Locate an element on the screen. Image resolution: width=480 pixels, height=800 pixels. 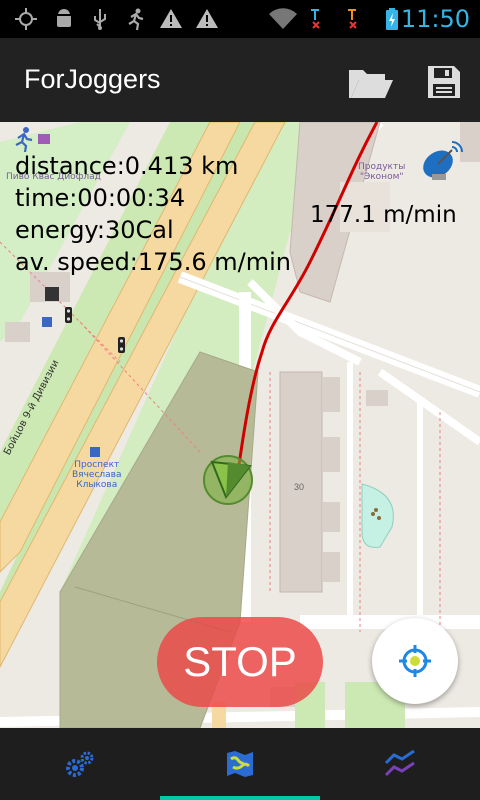
folder-open-icon is located at coordinates (371, 84).